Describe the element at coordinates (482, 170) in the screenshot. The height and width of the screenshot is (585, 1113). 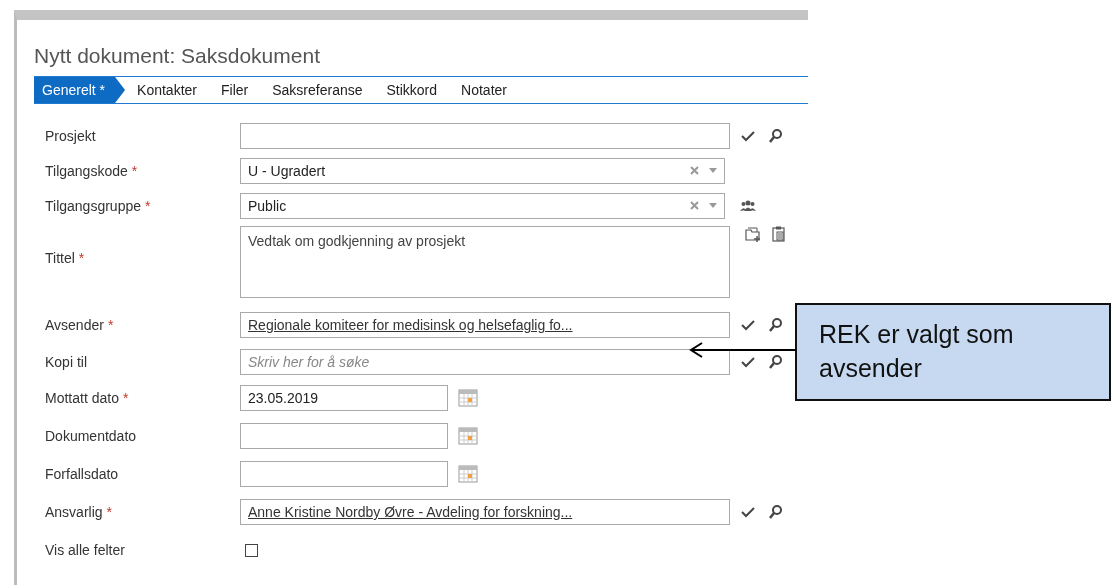
I see `dropdown-field: U - Ugradert` at that location.